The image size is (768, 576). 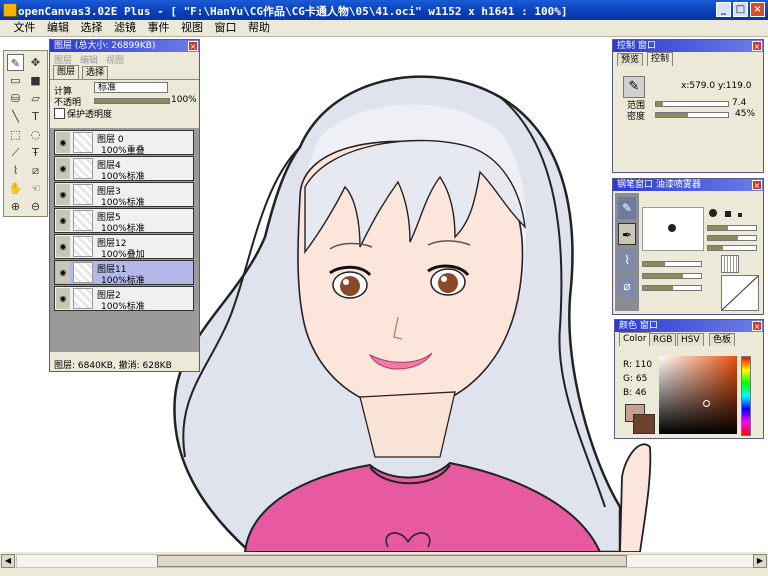 I want to click on tab-selection: 选择, so click(x=95, y=72).